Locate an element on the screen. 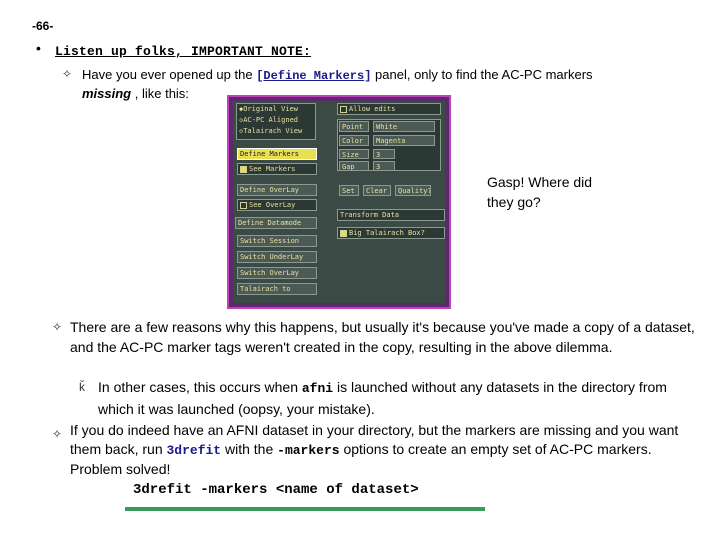 This screenshot has width=720, height=540. heading-colon: : is located at coordinates (307, 51).